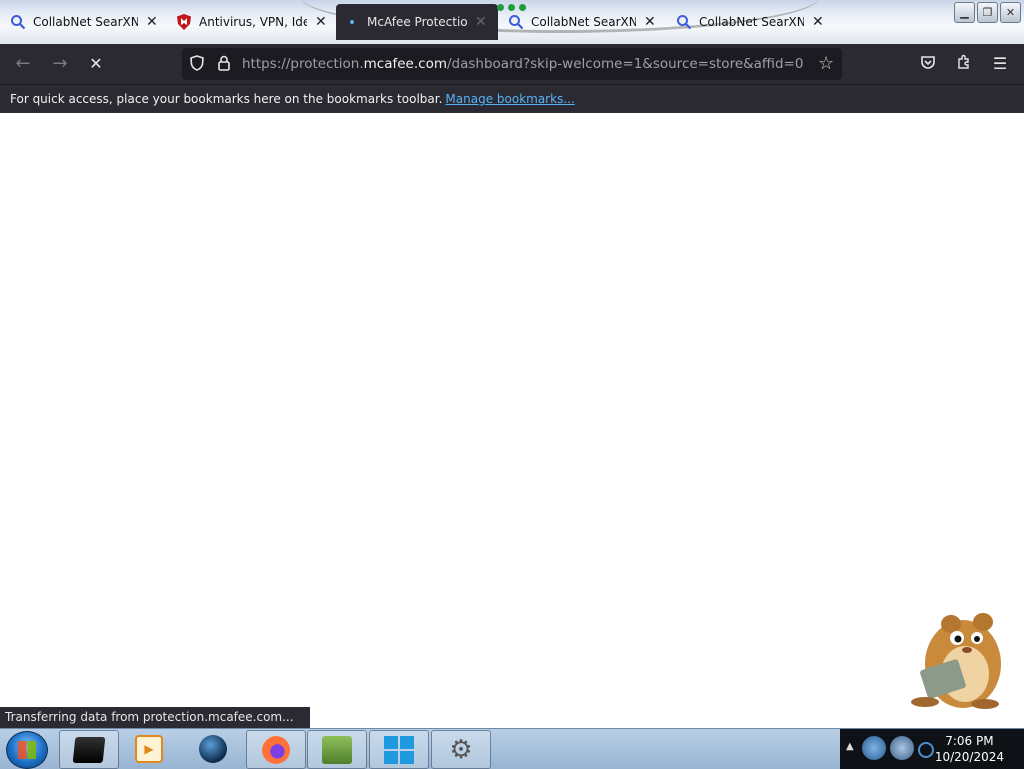 Image resolution: width=1024 pixels, height=769 pixels. What do you see at coordinates (352, 22) in the screenshot?
I see `loading-dot-icon` at bounding box center [352, 22].